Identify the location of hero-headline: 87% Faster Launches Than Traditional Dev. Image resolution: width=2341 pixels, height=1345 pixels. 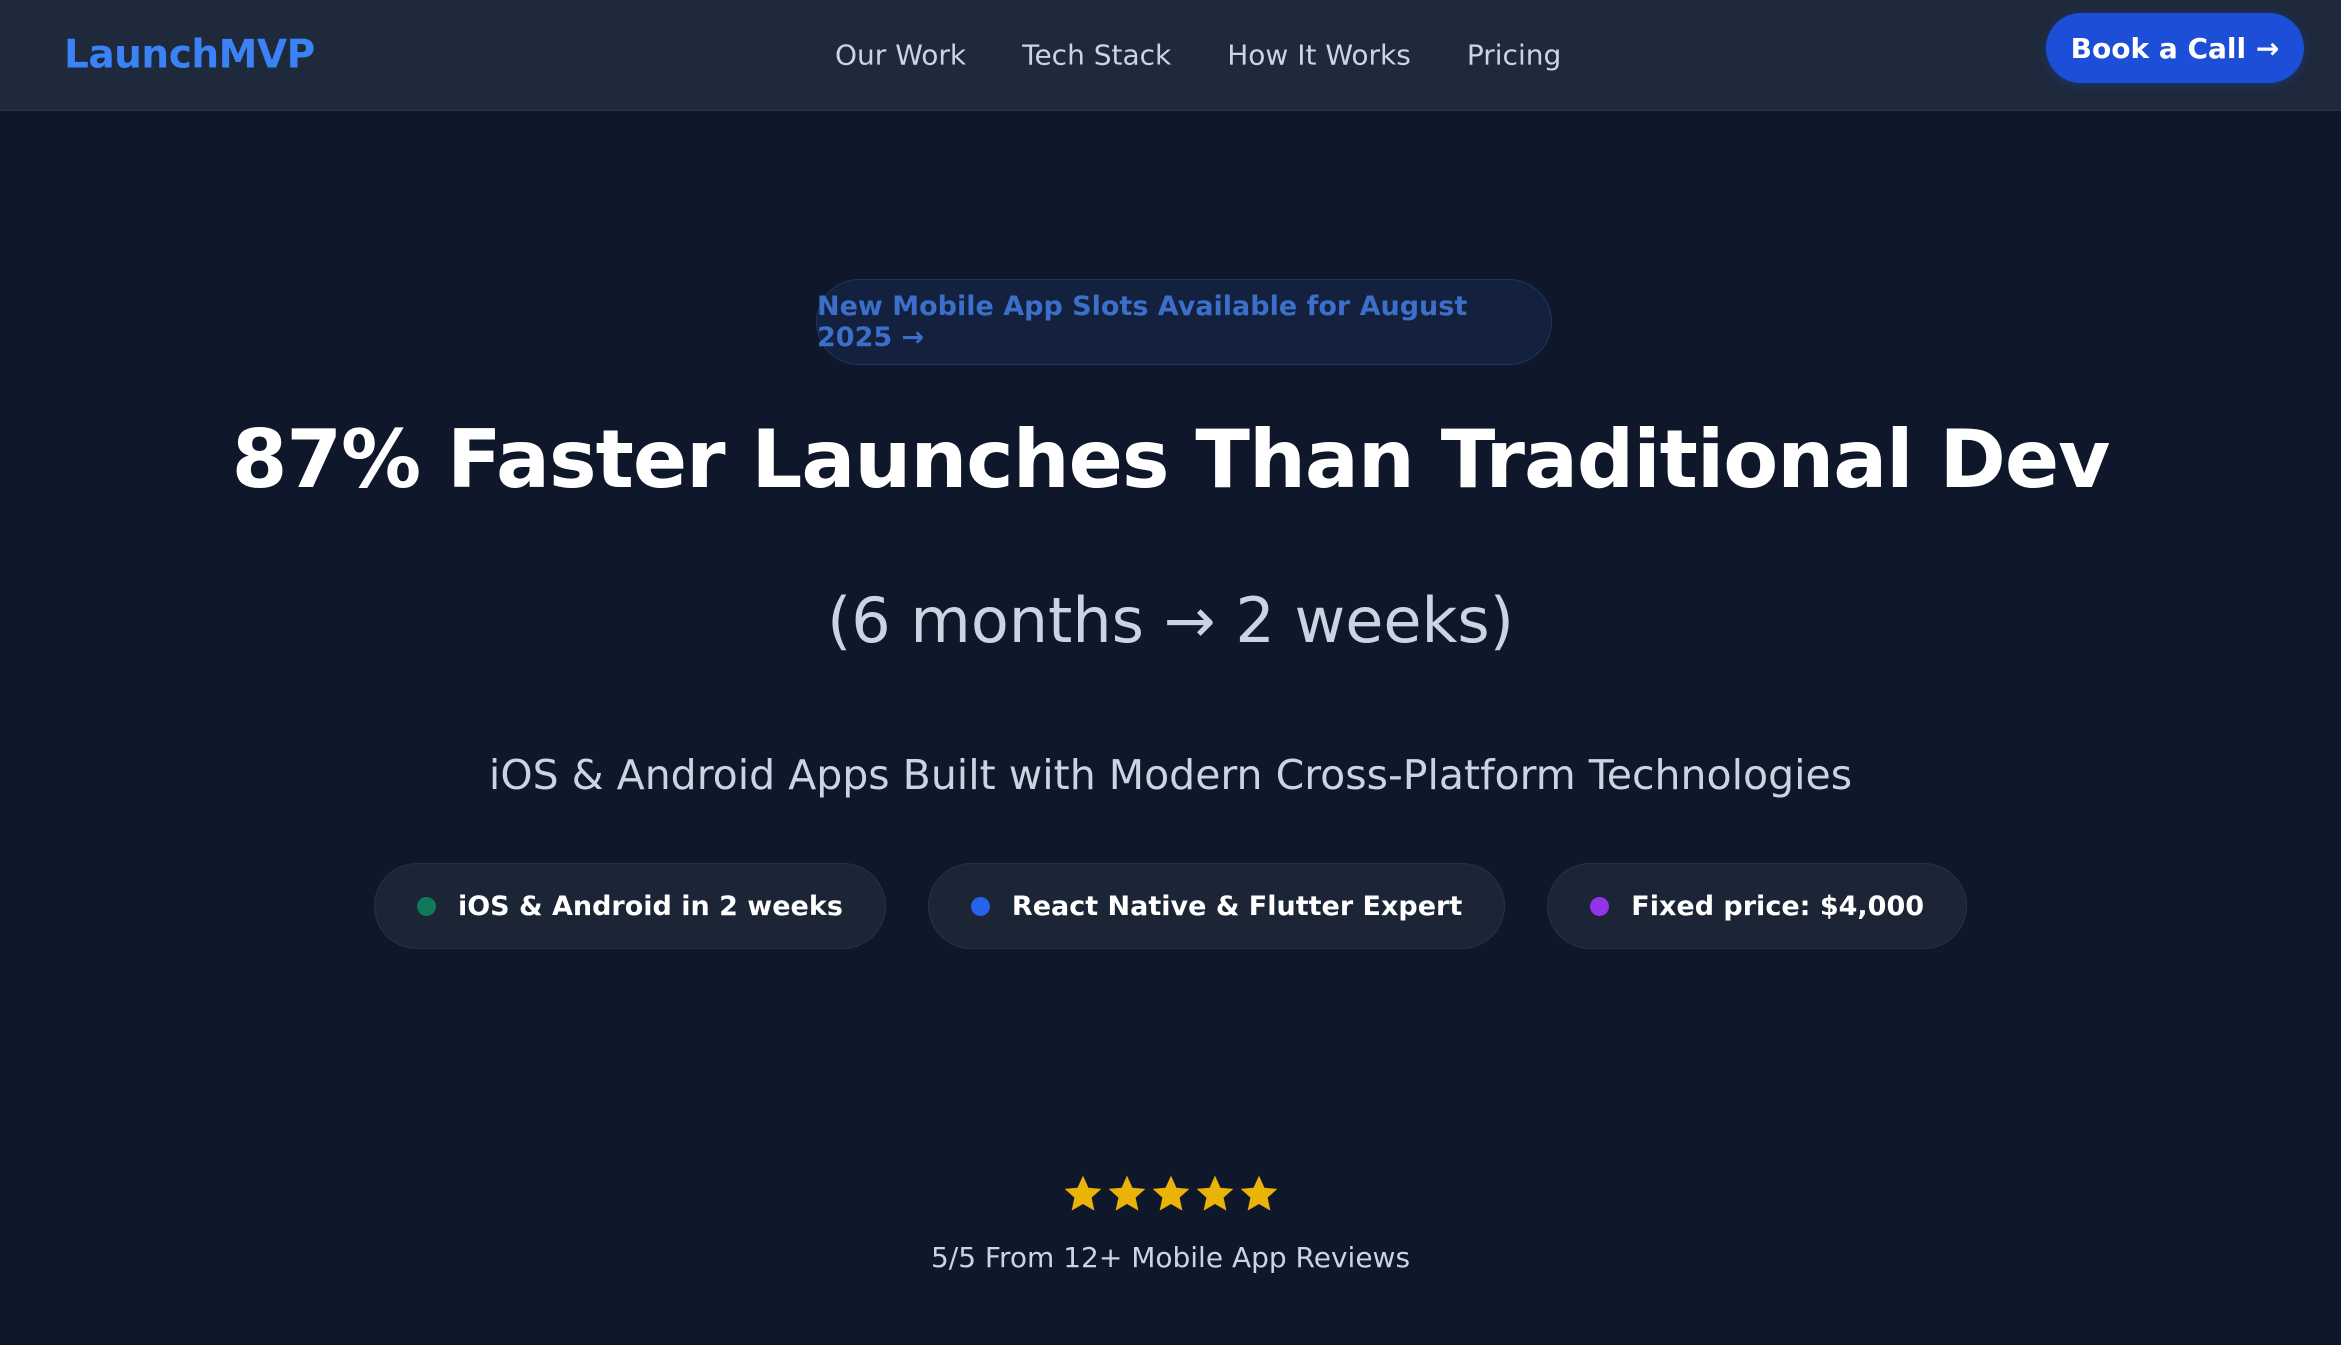
(1171, 459).